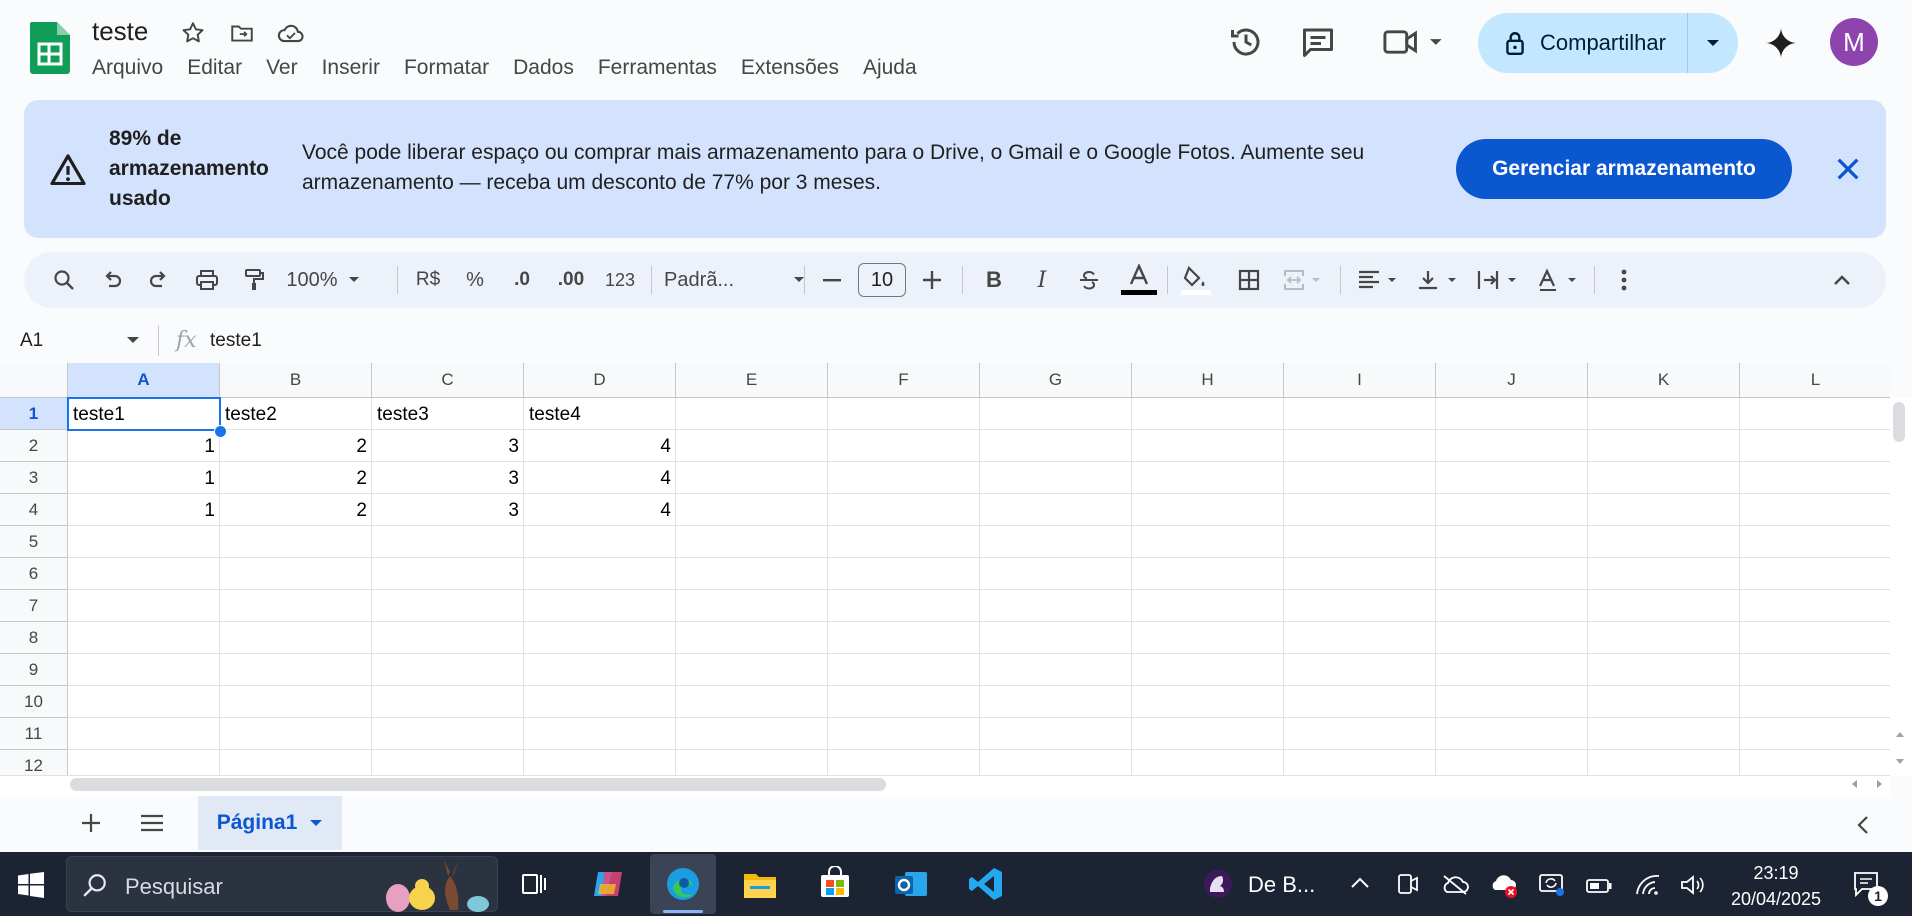  I want to click on cell-j2, so click(1512, 446).